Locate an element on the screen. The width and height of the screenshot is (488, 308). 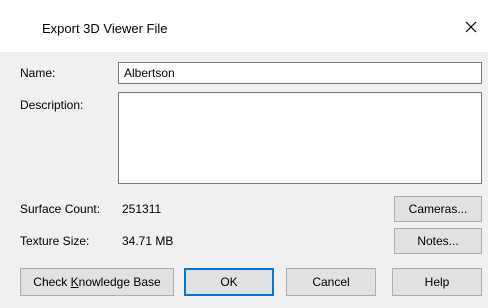
close-icon is located at coordinates (471, 27).